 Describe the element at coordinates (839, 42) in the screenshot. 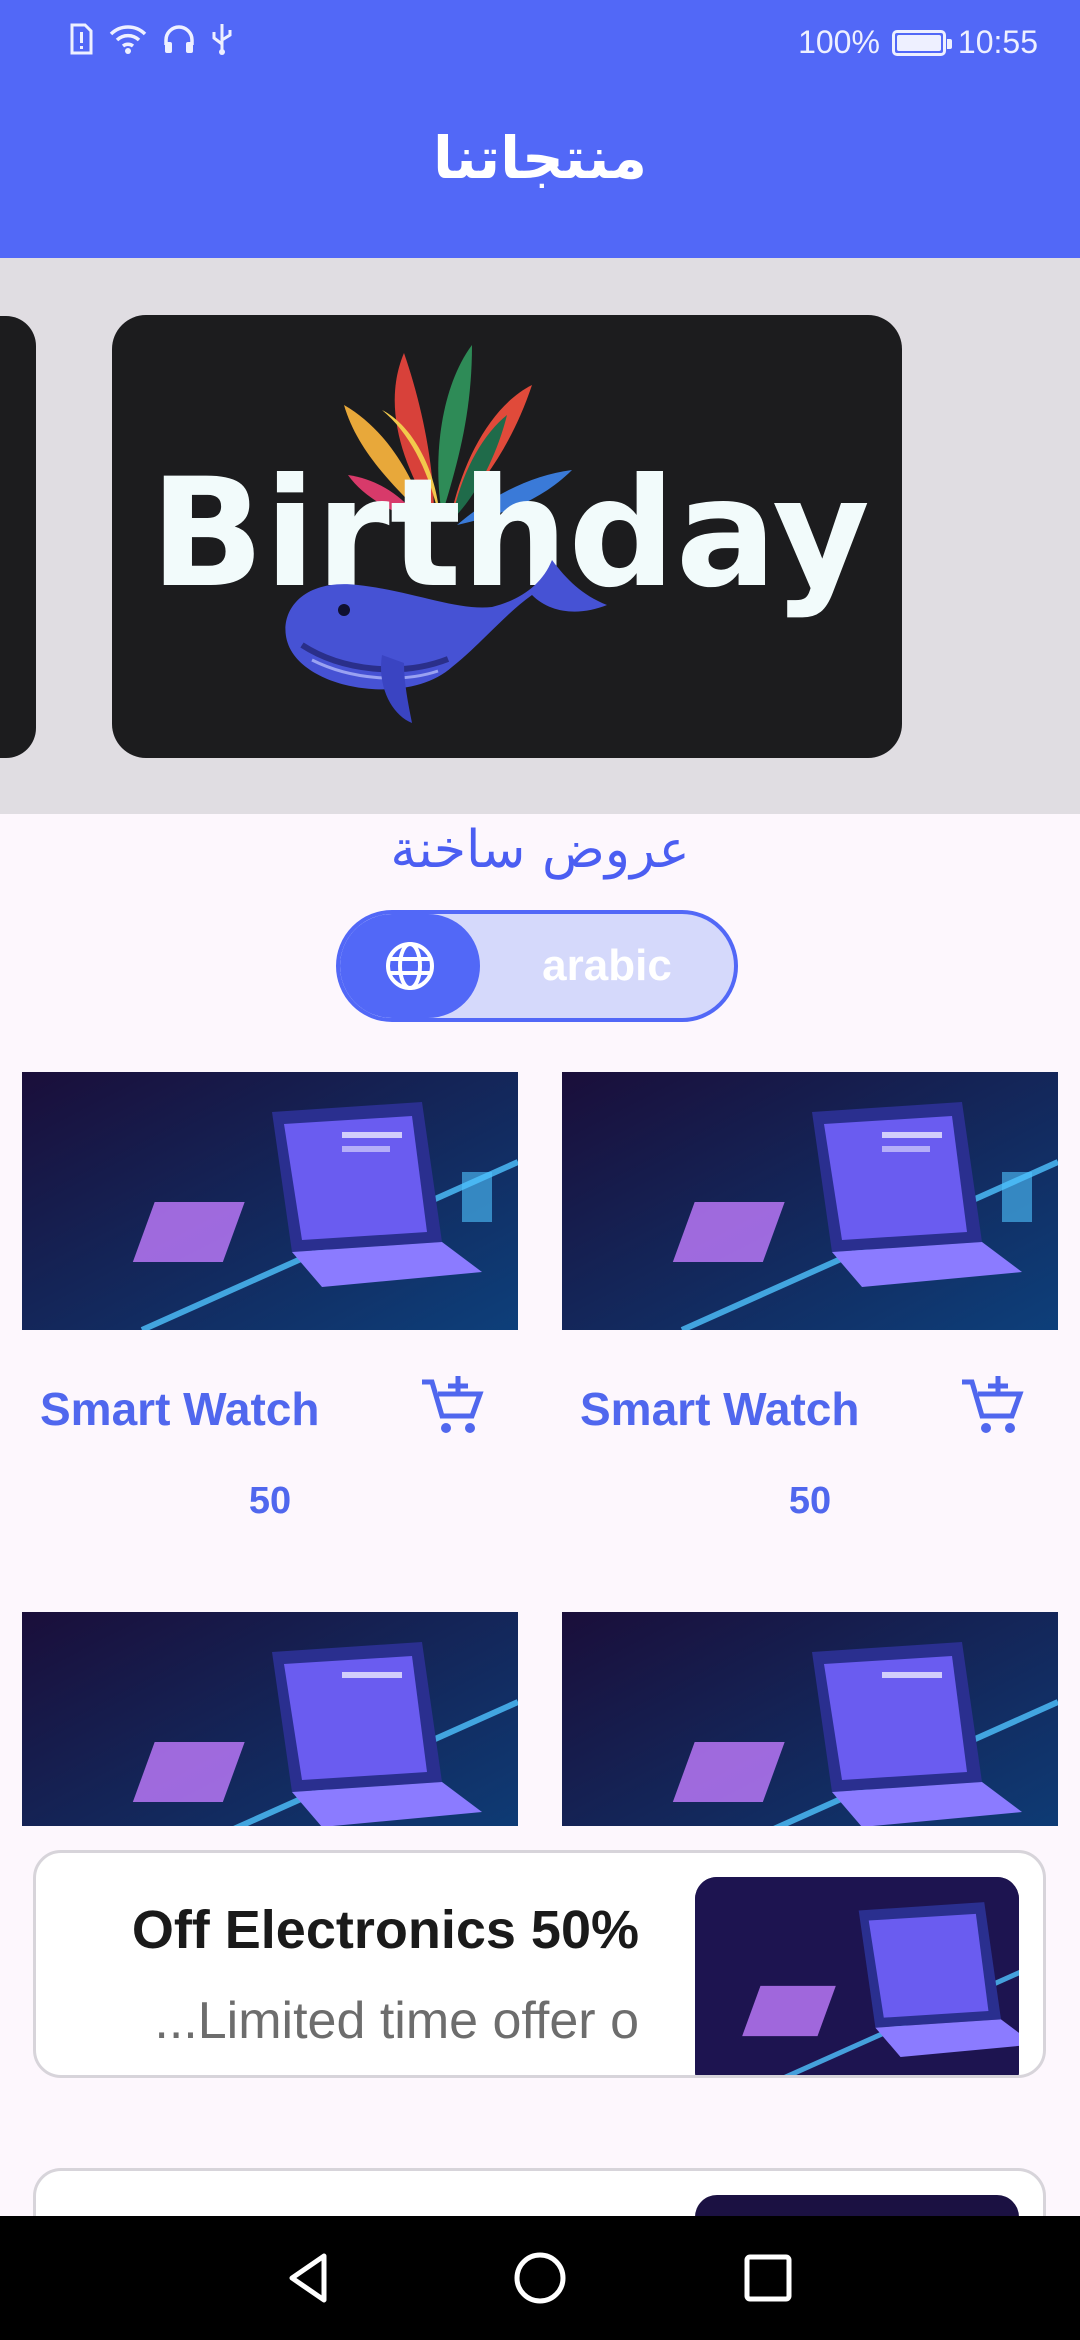

I see `battery-percent: 100%` at that location.